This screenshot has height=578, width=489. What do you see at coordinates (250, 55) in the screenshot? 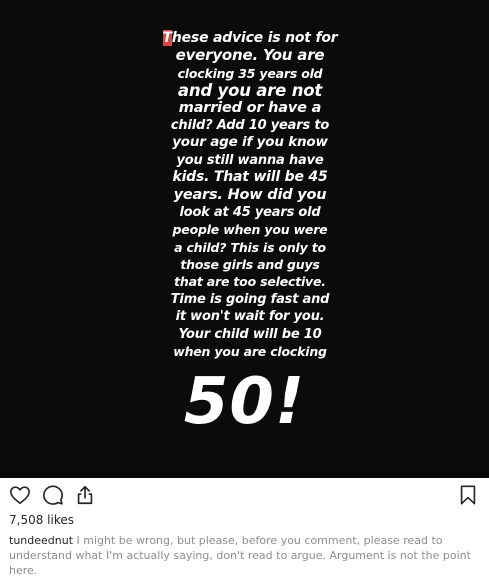
I see `story-line: everyone. You are` at bounding box center [250, 55].